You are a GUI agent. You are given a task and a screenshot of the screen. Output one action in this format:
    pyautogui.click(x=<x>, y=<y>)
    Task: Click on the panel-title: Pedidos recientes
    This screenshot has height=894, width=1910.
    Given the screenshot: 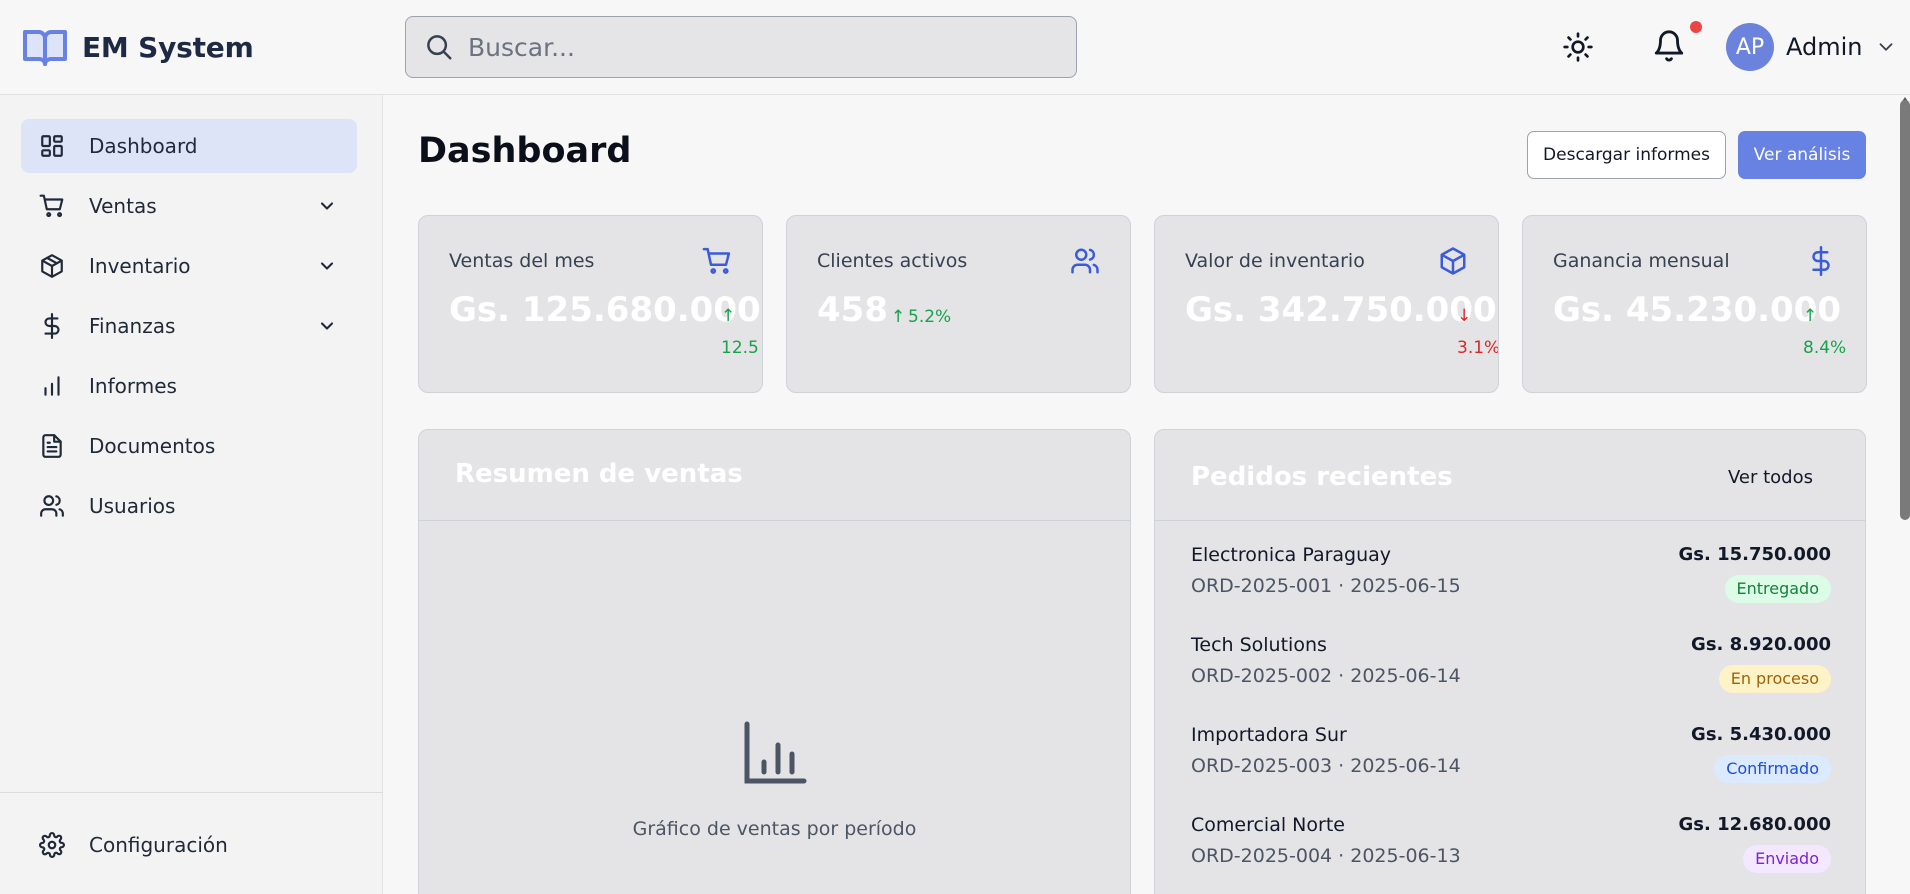 What is the action you would take?
    pyautogui.click(x=1322, y=477)
    